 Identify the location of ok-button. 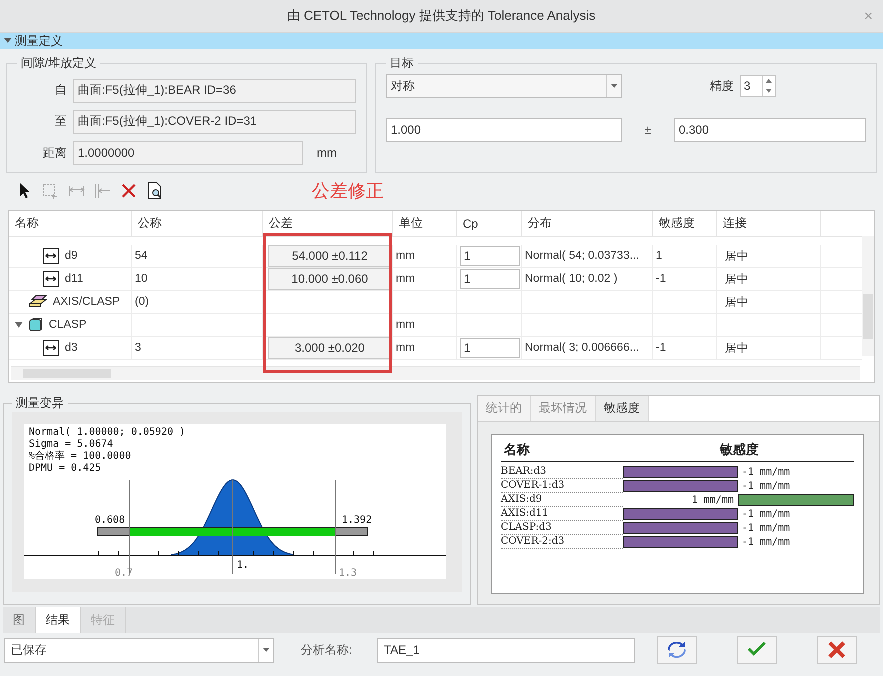
(757, 650).